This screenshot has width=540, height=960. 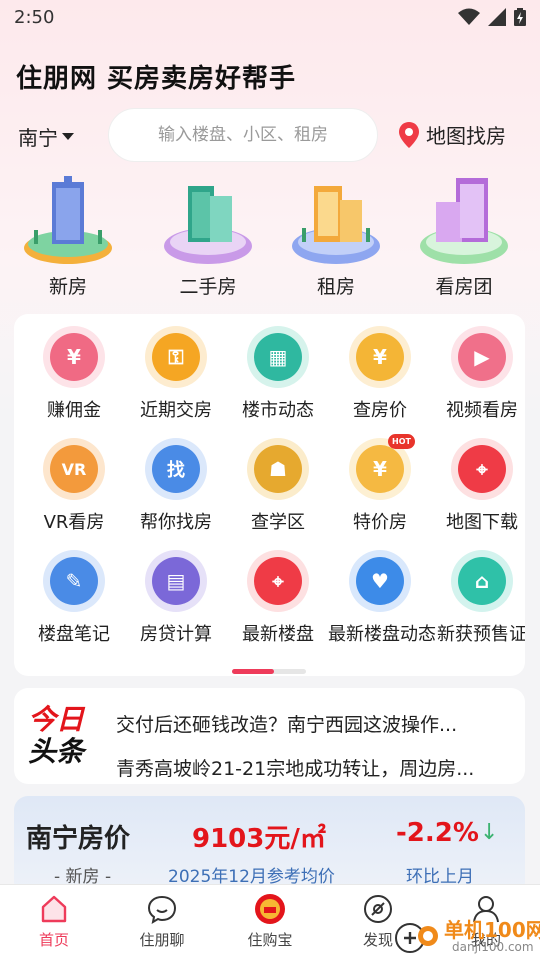 I want to click on notes-icon: ✎, so click(x=74, y=581).